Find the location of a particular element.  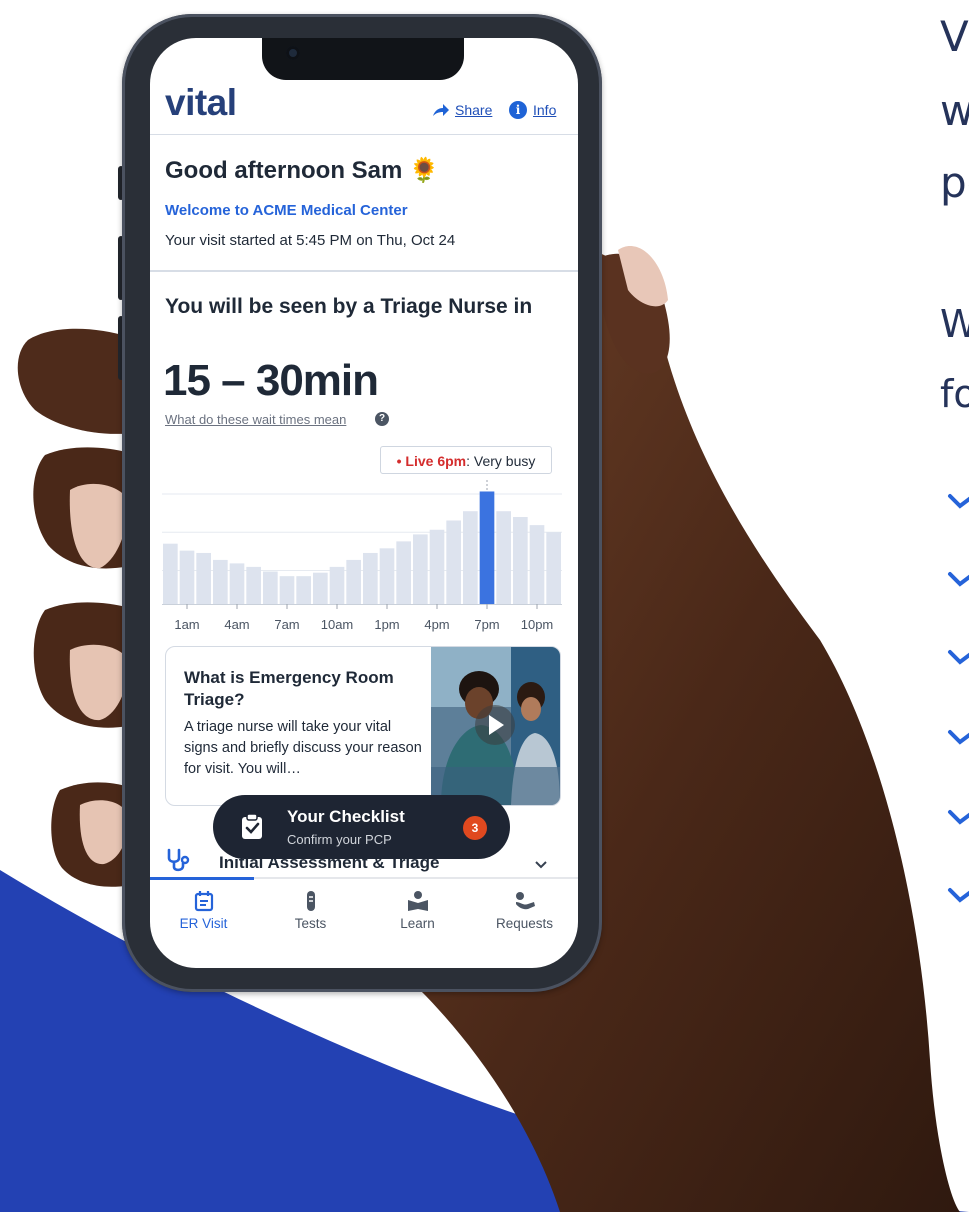

live-status-label: : Very busy is located at coordinates (501, 461).